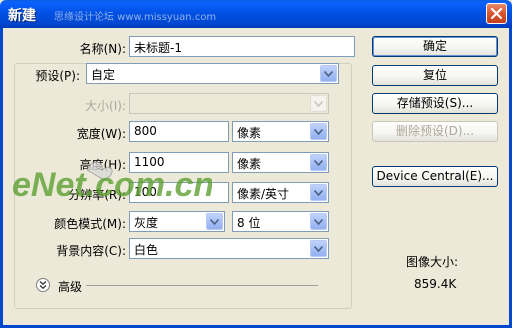 The image size is (512, 328). Describe the element at coordinates (102, 165) in the screenshot. I see `height-label: 高度(H):` at that location.